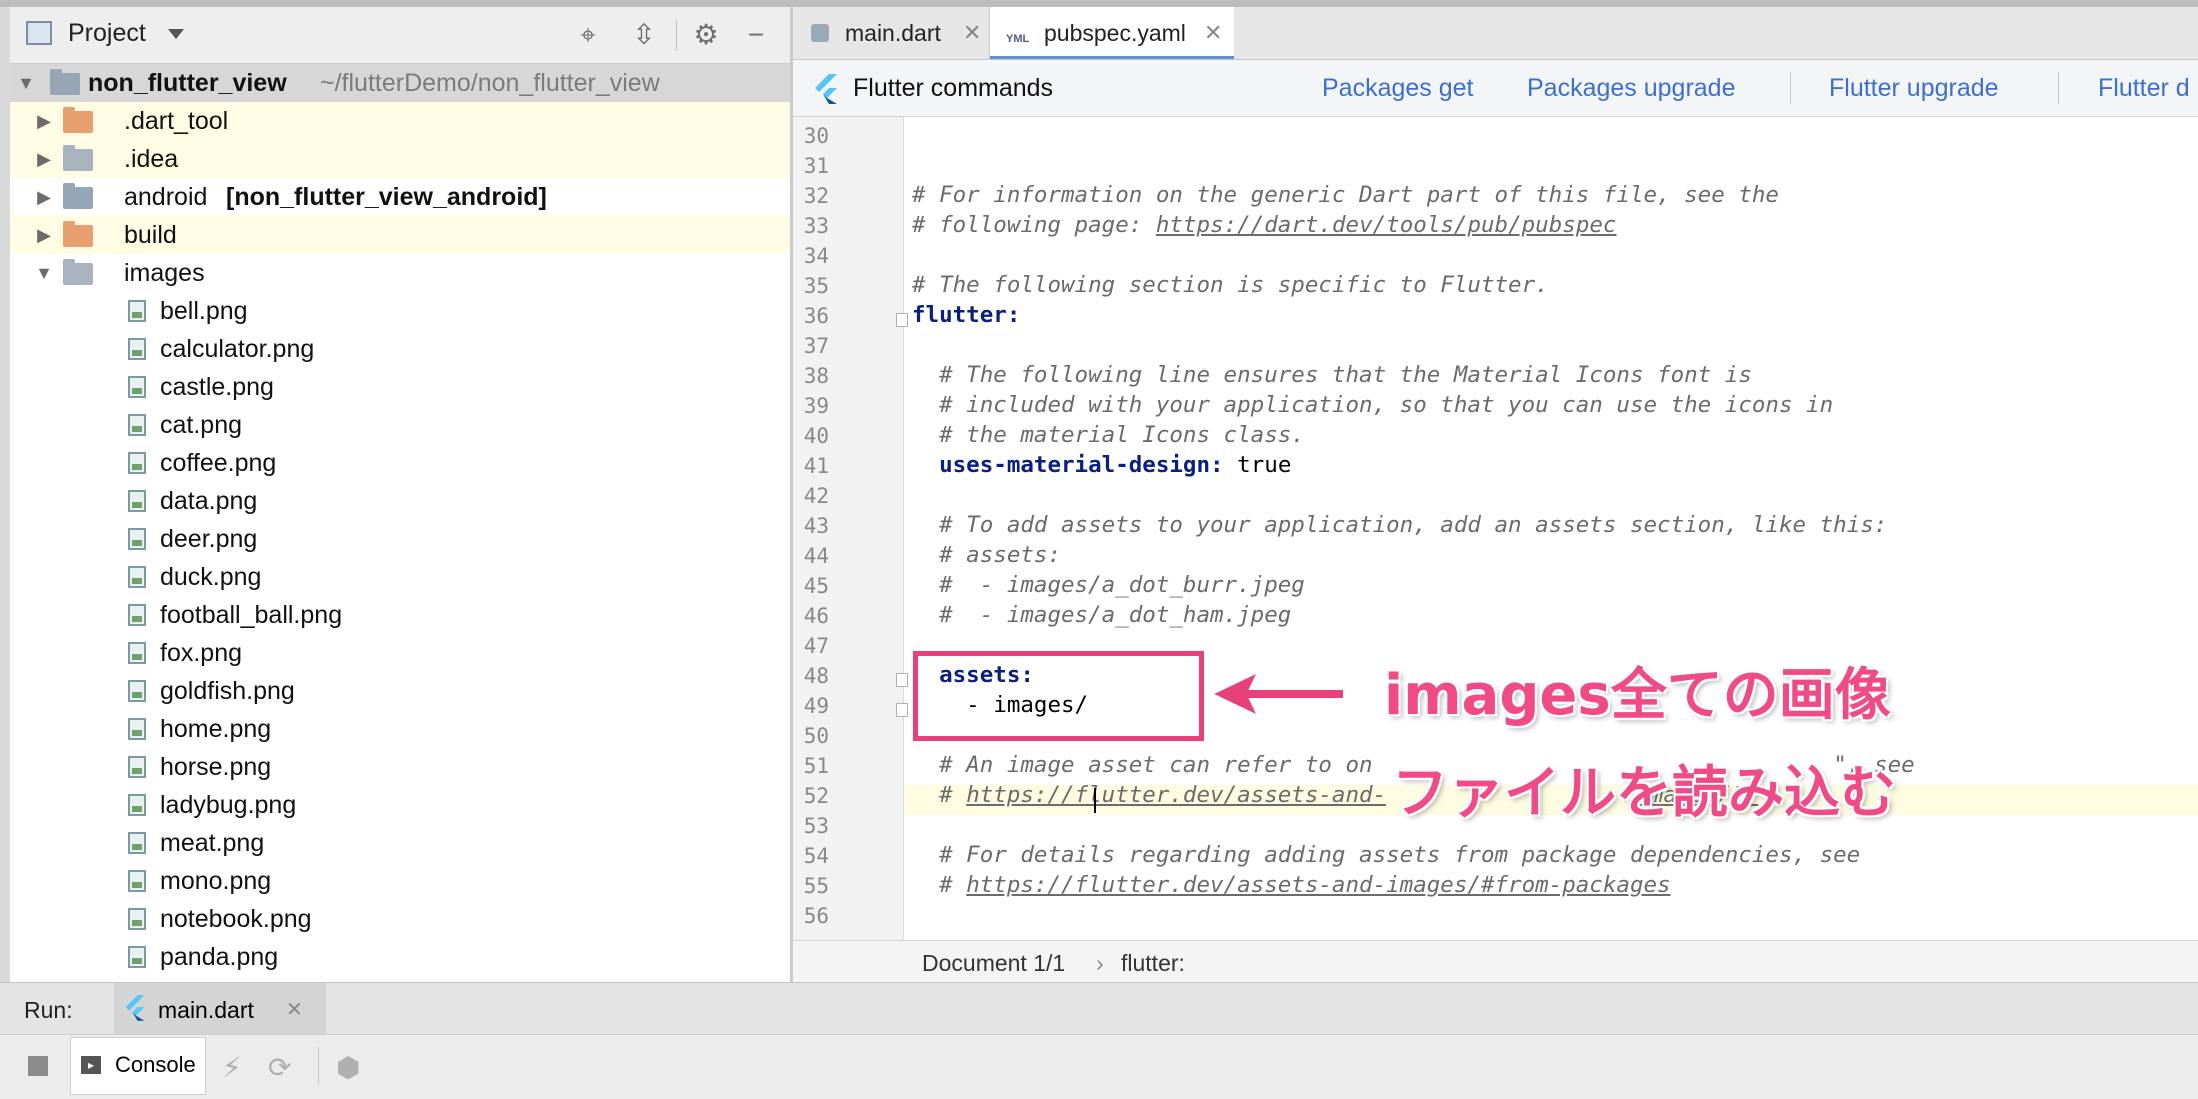  Describe the element at coordinates (400, 805) in the screenshot. I see `tree-item-file: ladybug.png` at that location.